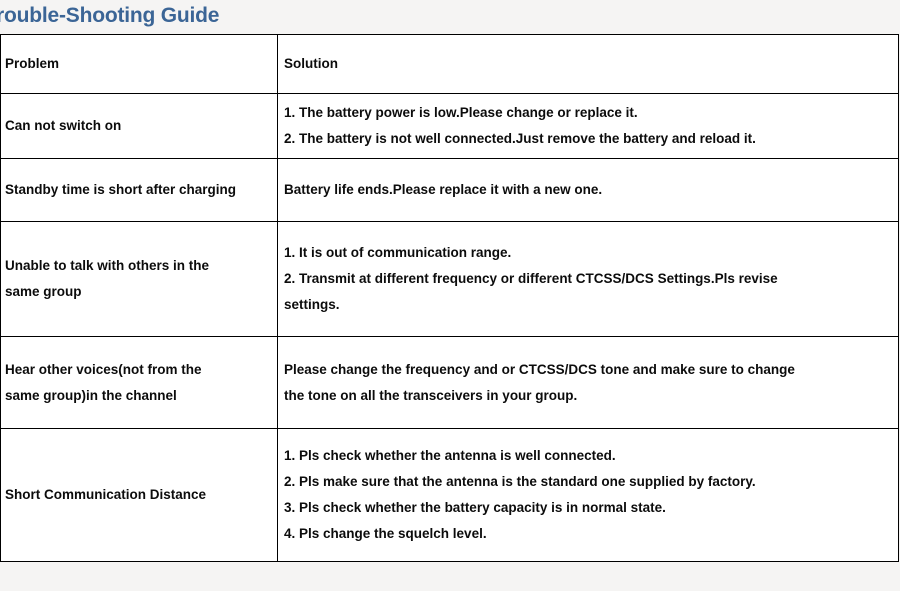 The width and height of the screenshot is (900, 591). What do you see at coordinates (32, 63) in the screenshot?
I see `column-header-problem: Problem` at bounding box center [32, 63].